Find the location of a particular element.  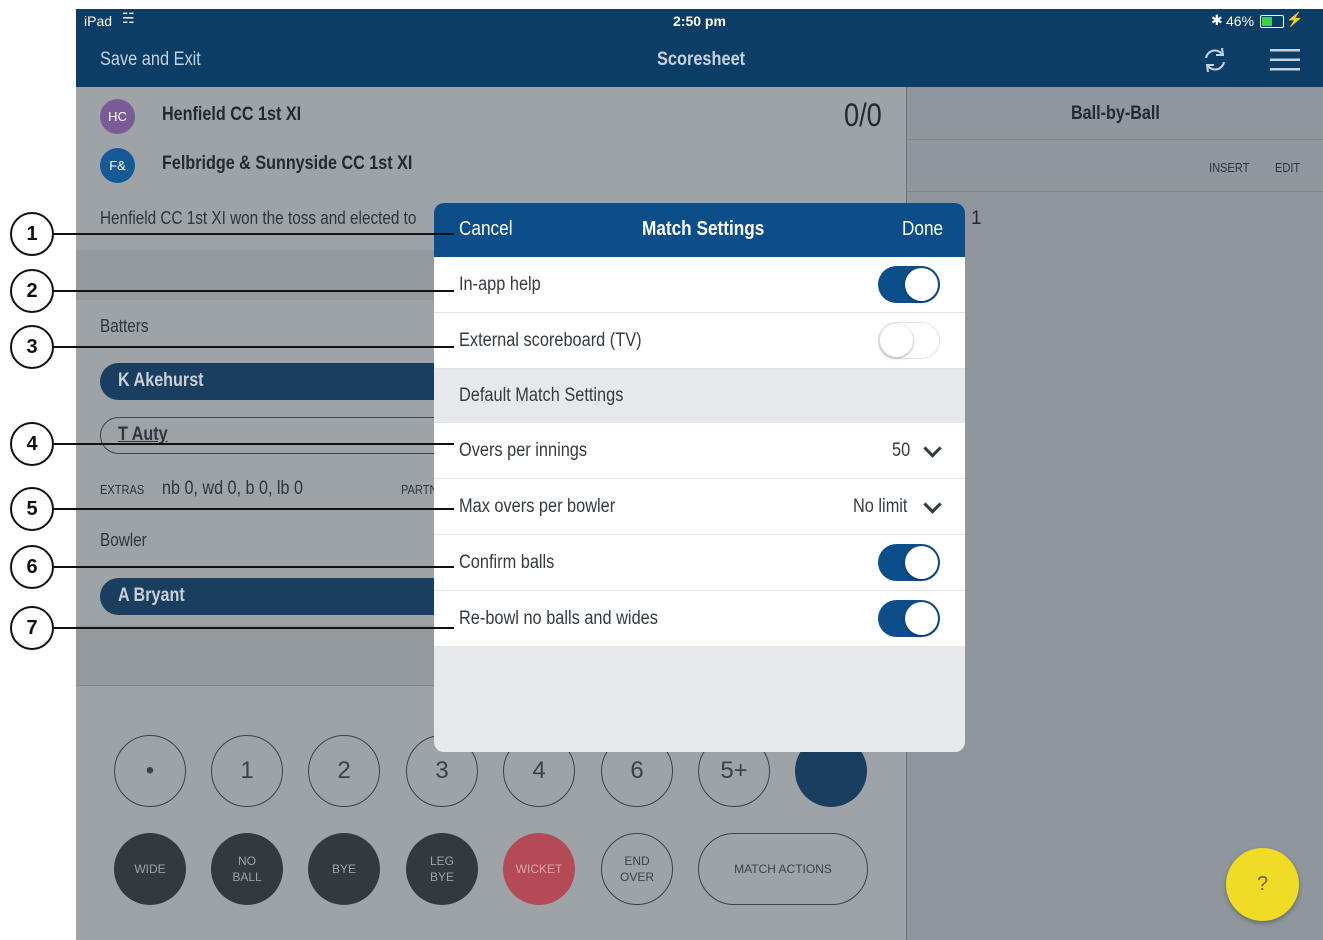

ball-by-ball-title: Ball-by-Ball is located at coordinates (1115, 113).